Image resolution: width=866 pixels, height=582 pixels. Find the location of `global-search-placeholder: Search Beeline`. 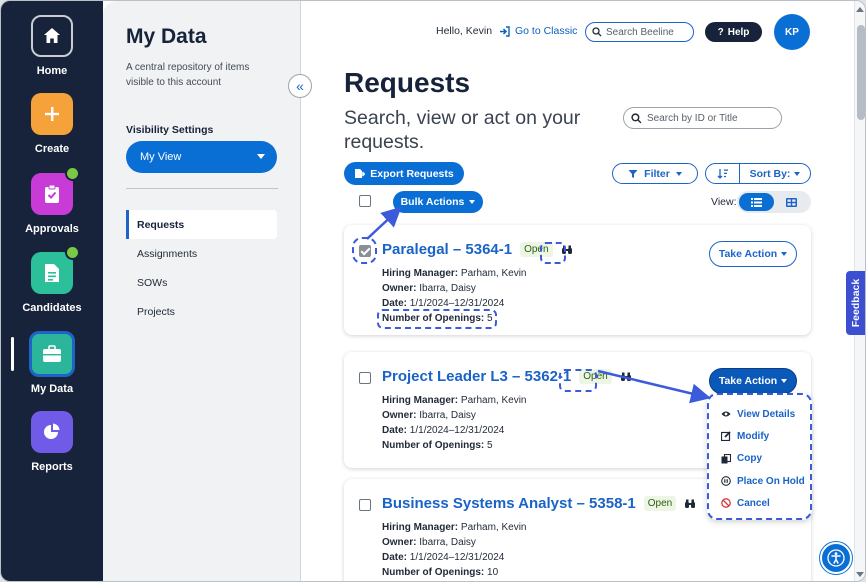

global-search-placeholder: Search Beeline is located at coordinates (640, 32).